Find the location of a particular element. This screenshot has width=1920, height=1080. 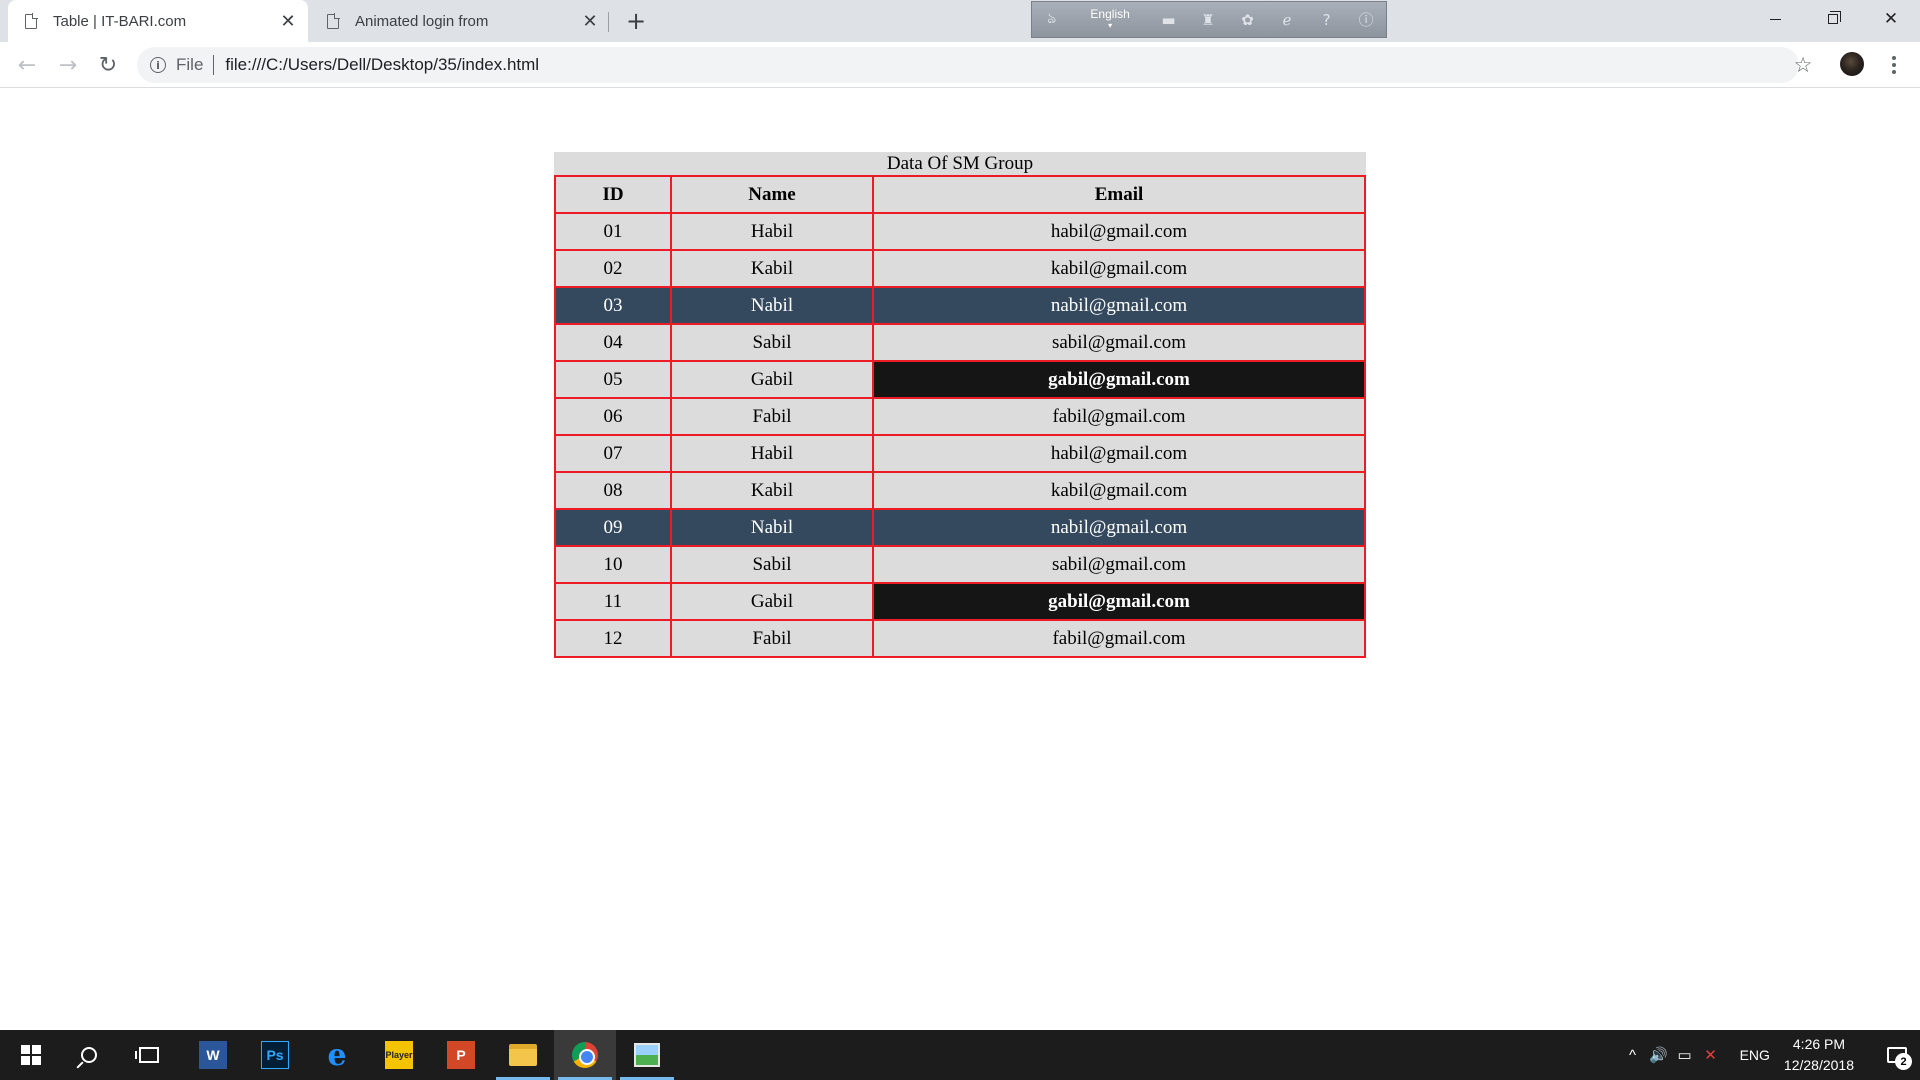

info-icon: ⓘ is located at coordinates (1366, 19).